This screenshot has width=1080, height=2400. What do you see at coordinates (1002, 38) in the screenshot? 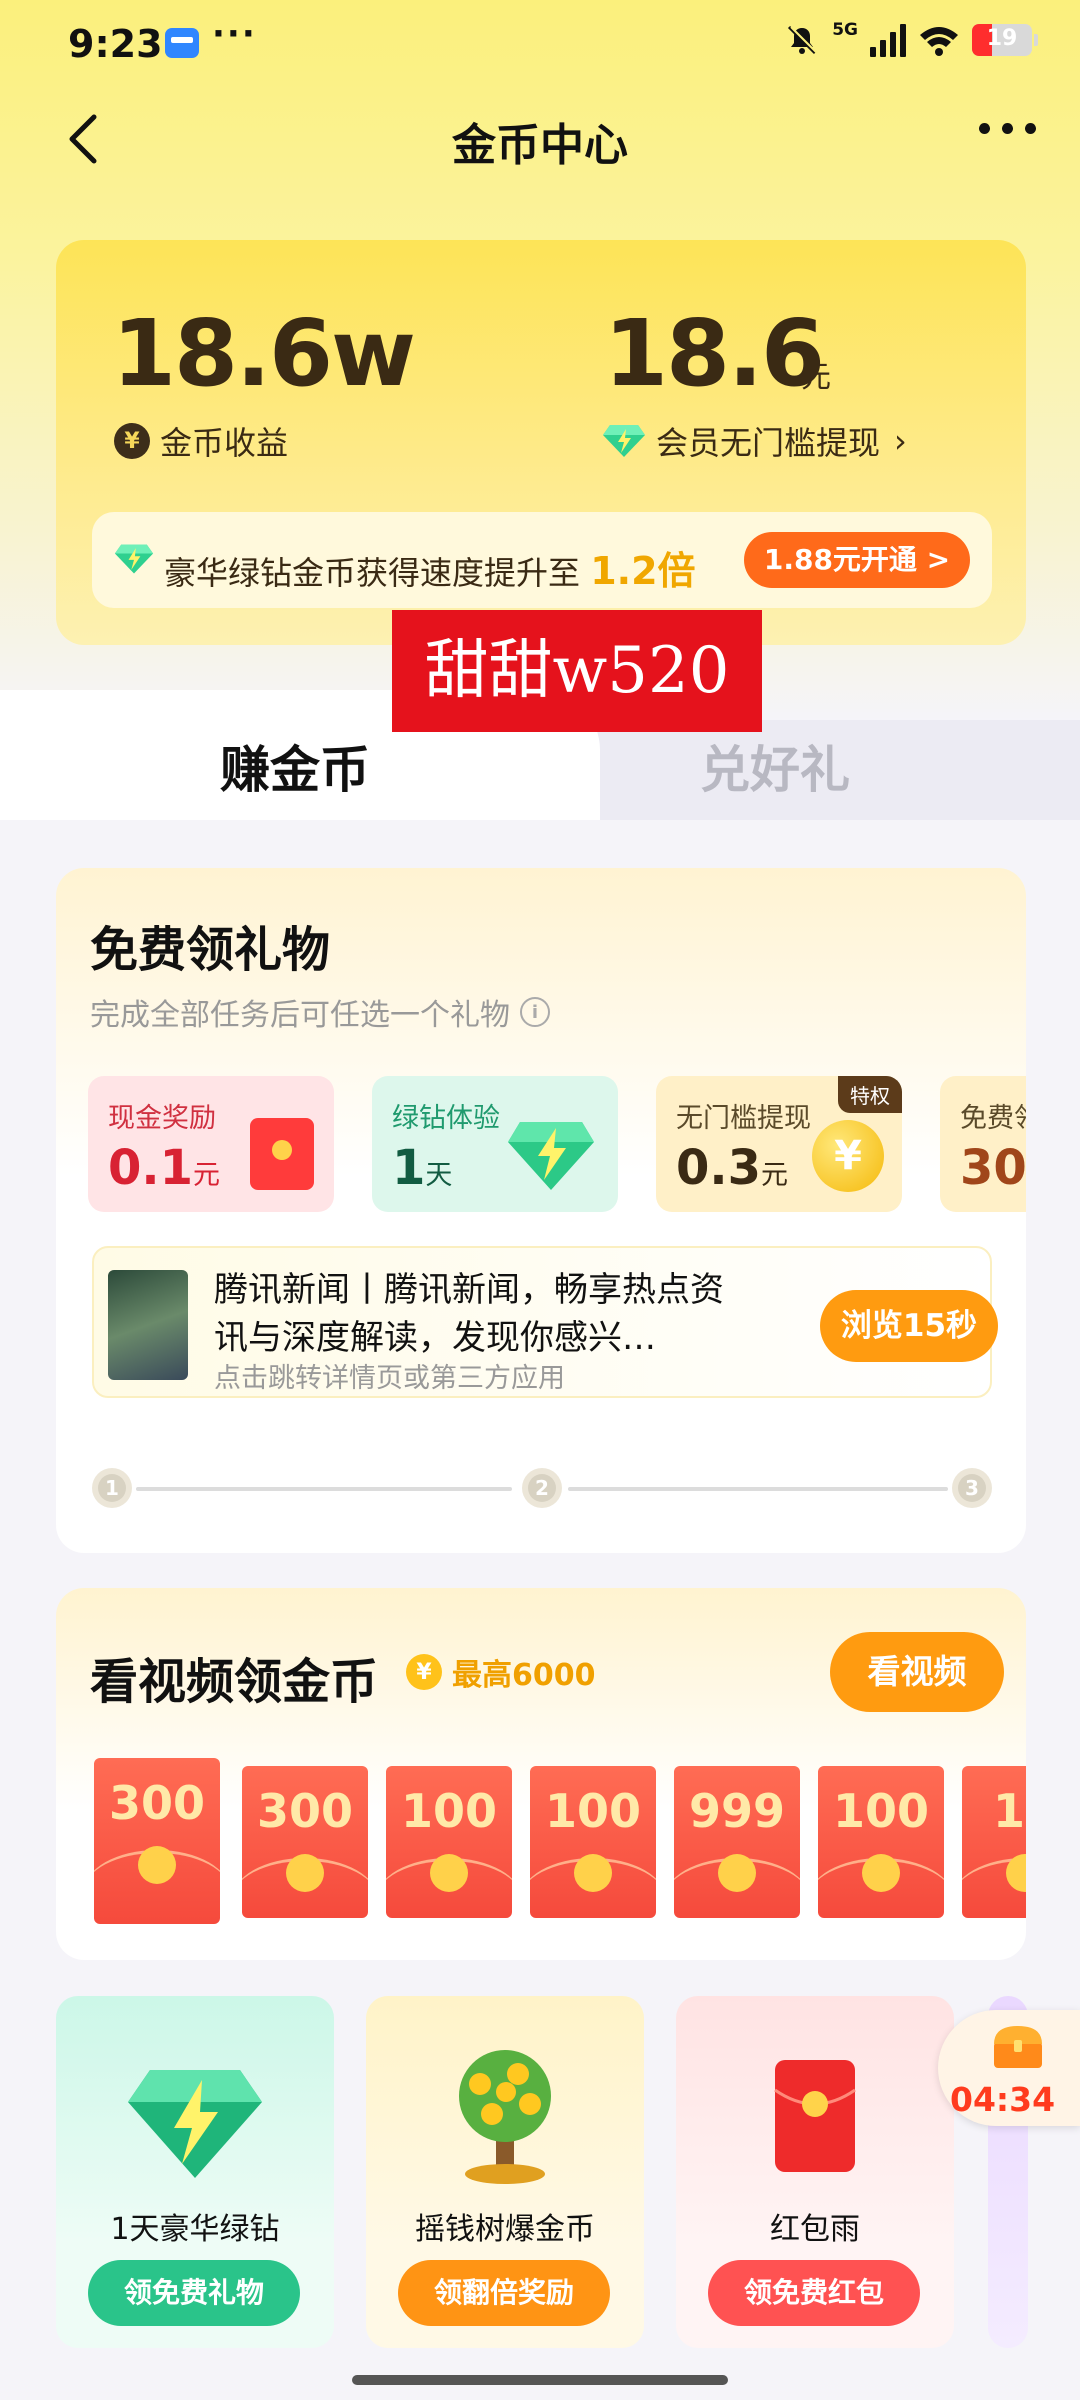
I see `battery-level: 19` at bounding box center [1002, 38].